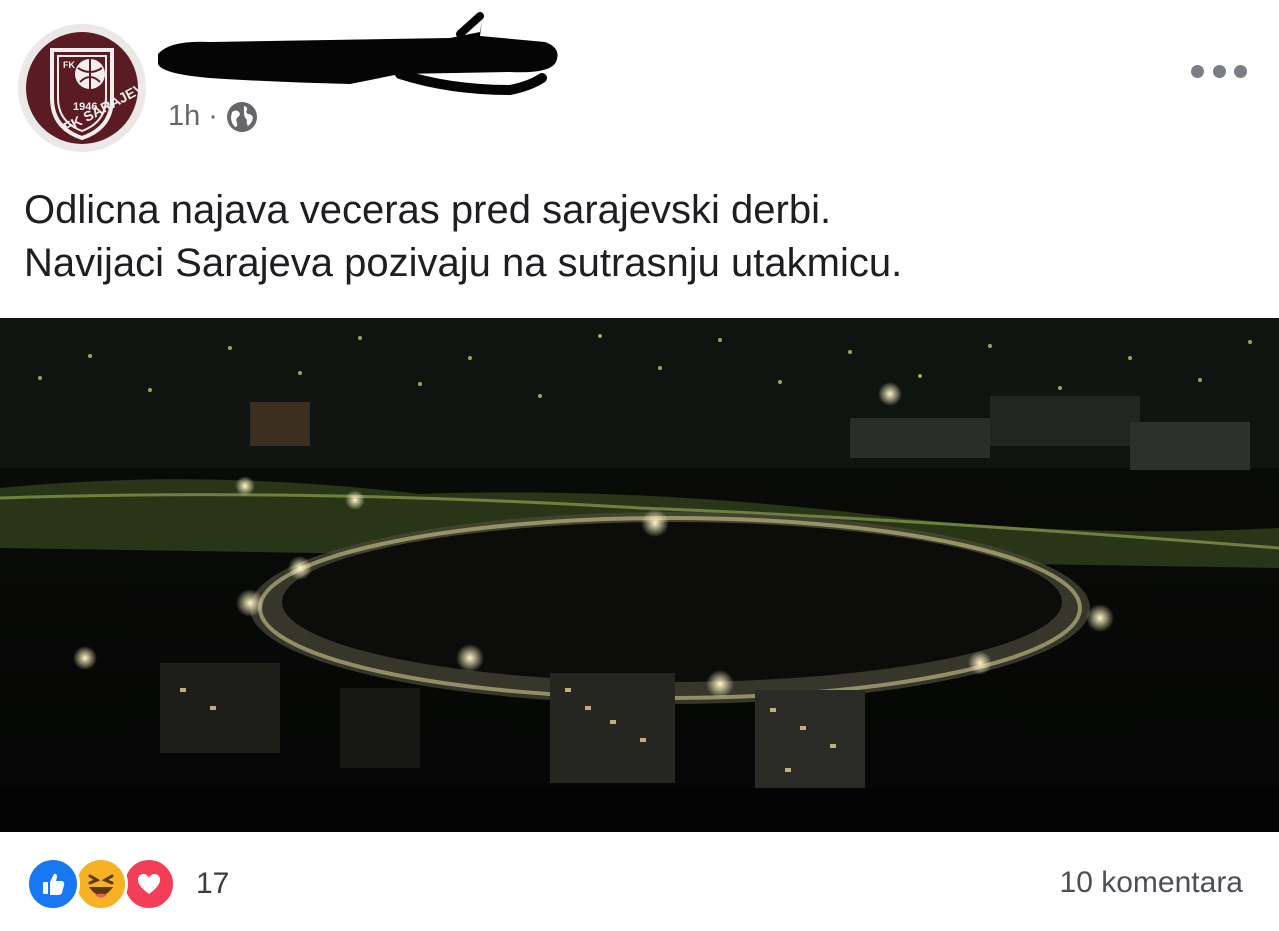 The width and height of the screenshot is (1279, 931). Describe the element at coordinates (101, 884) in the screenshot. I see `haha-icon` at that location.